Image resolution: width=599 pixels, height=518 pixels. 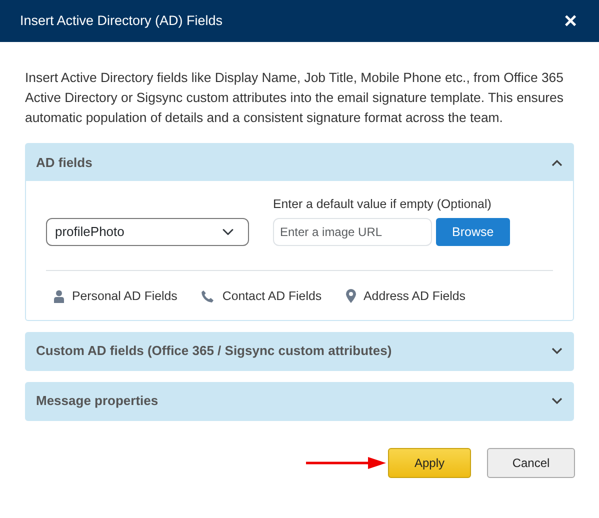 What do you see at coordinates (125, 296) in the screenshot?
I see `category-link: Personal AD Fields` at bounding box center [125, 296].